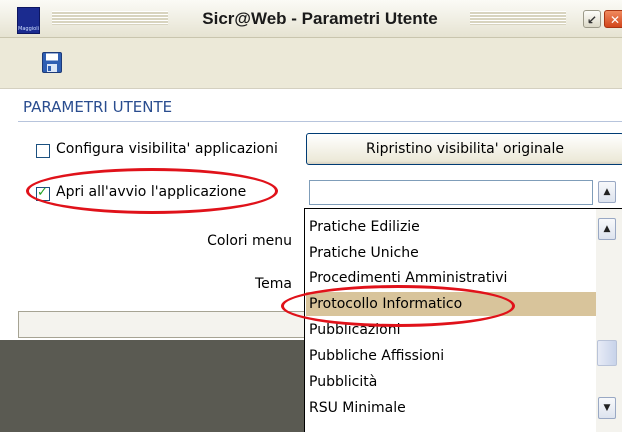  Describe the element at coordinates (163, 324) in the screenshot. I see `bottom-field` at that location.